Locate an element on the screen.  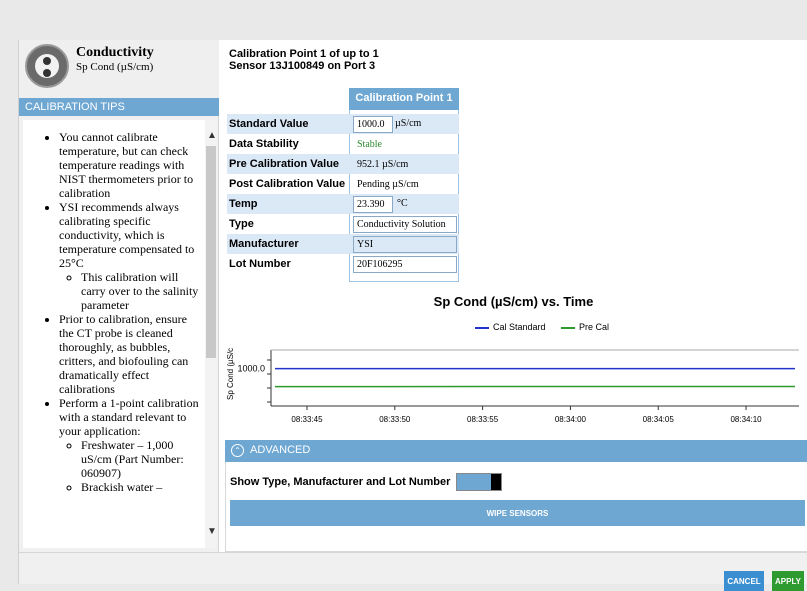
calibration-point-header: Calibration Point 1 is located at coordinates (404, 99).